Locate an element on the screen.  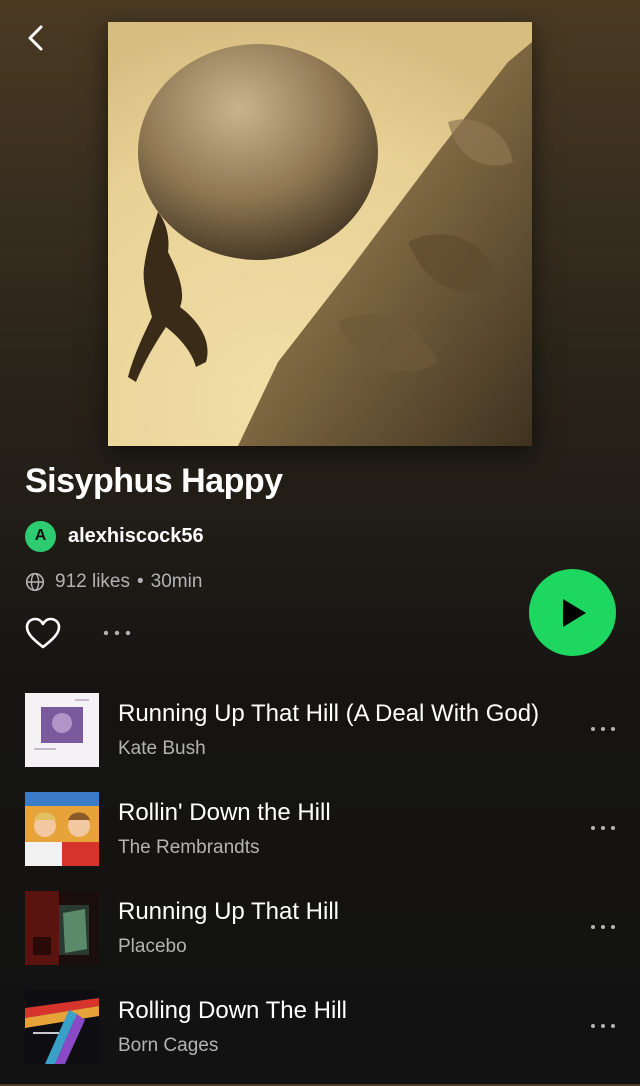
playlist-owner: A alexhiscock56 is located at coordinates (114, 536).